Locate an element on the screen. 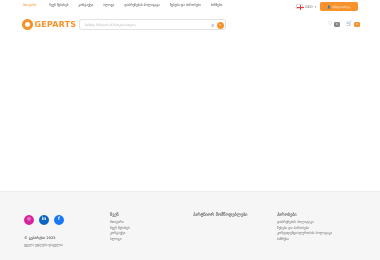  wishlist-button: ♡ 0 is located at coordinates (334, 24).